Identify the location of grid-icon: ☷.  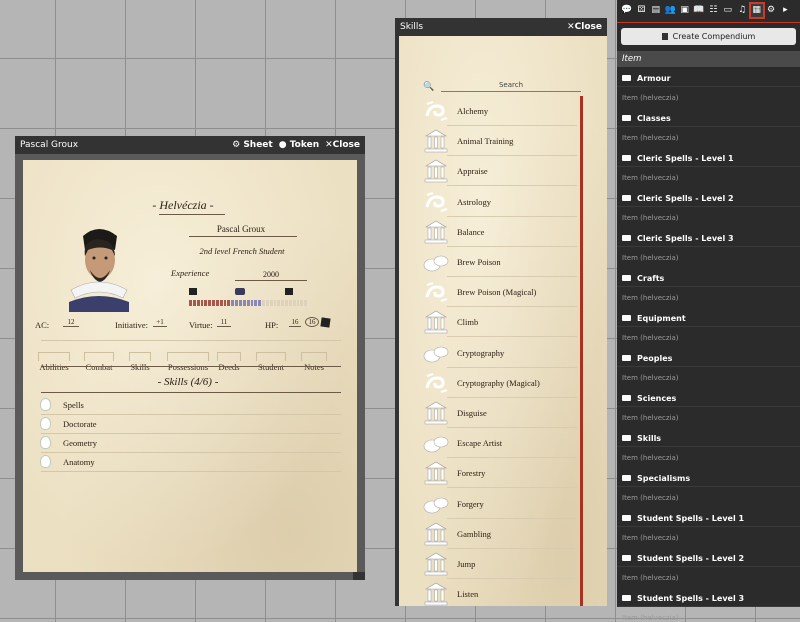
(713, 10).